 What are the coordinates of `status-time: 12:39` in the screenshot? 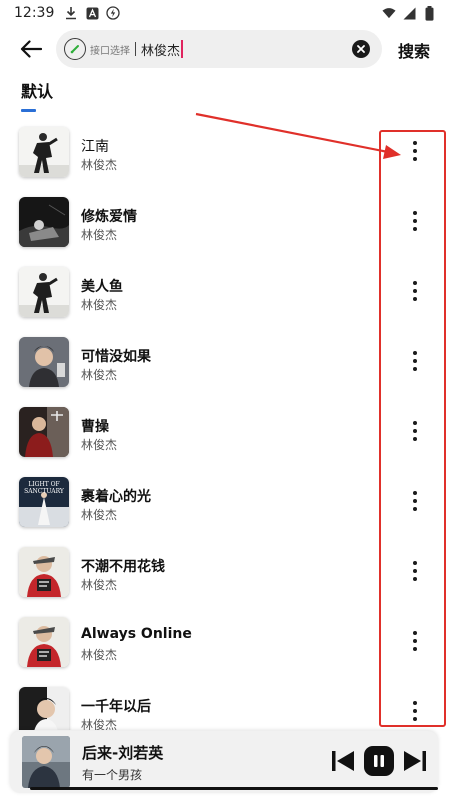 It's located at (34, 13).